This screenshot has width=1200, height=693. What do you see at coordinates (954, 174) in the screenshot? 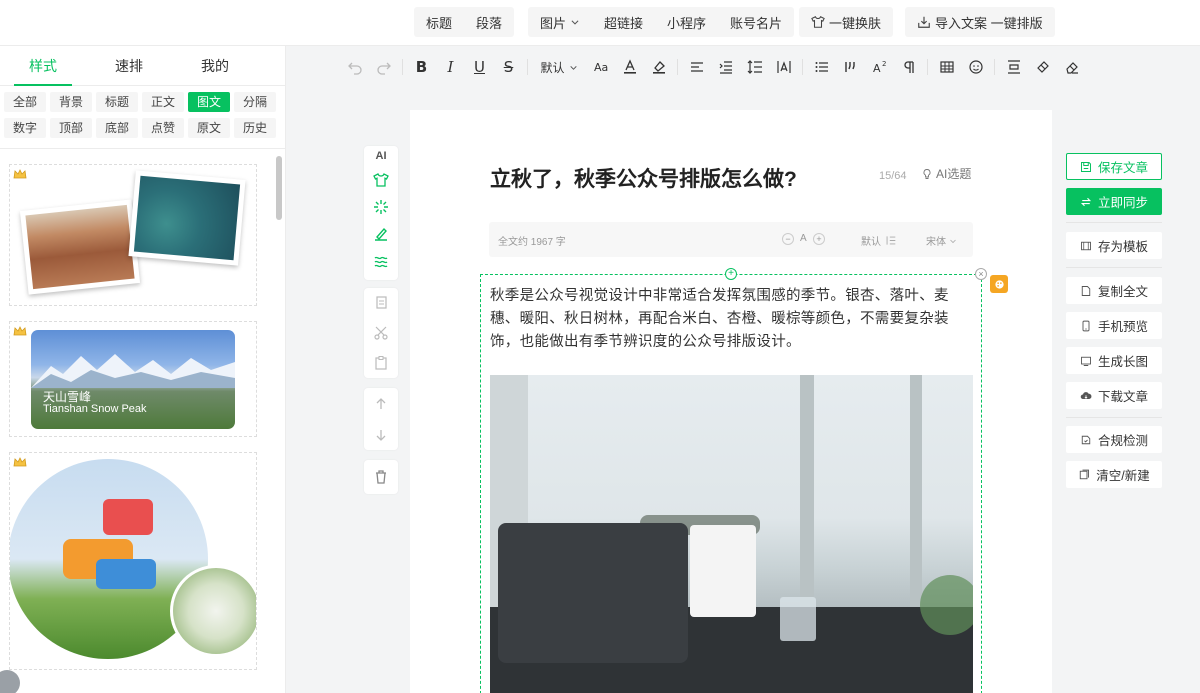
I see `ai-title-label: AI选题` at bounding box center [954, 174].